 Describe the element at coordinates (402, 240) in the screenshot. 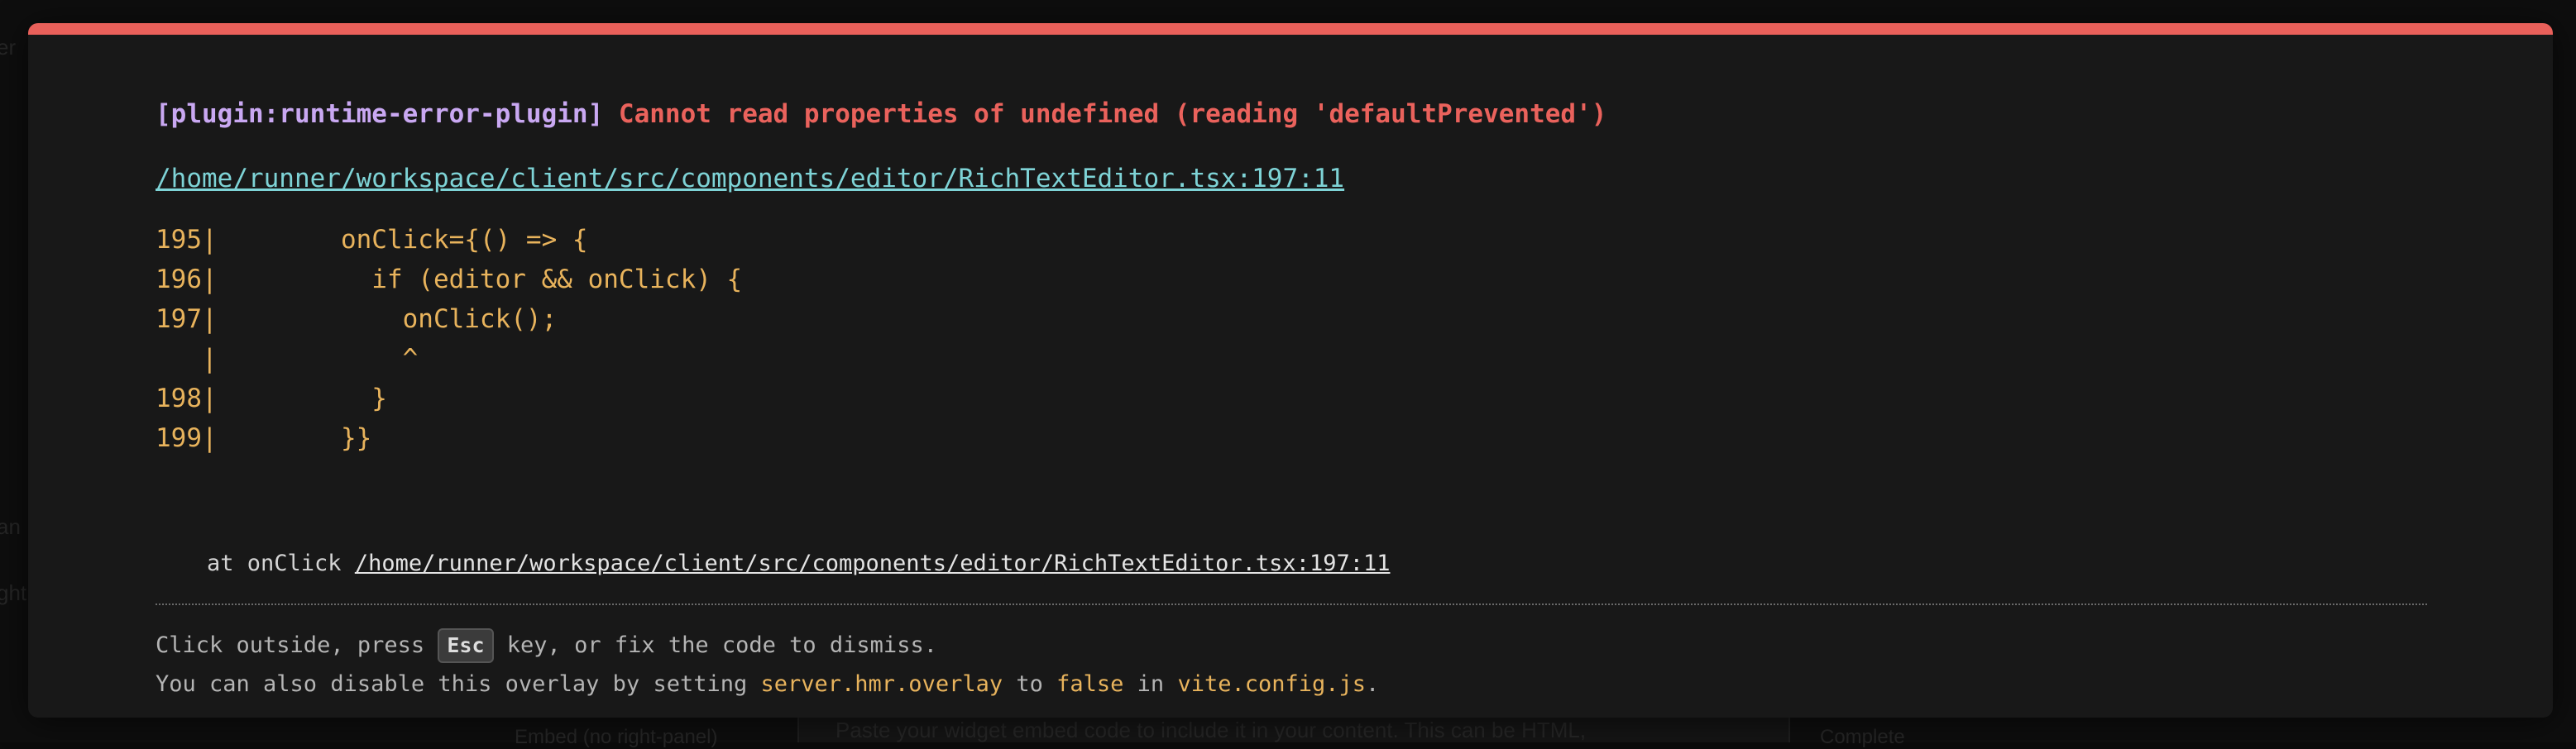

I see `line-code: onClick={() => {` at that location.